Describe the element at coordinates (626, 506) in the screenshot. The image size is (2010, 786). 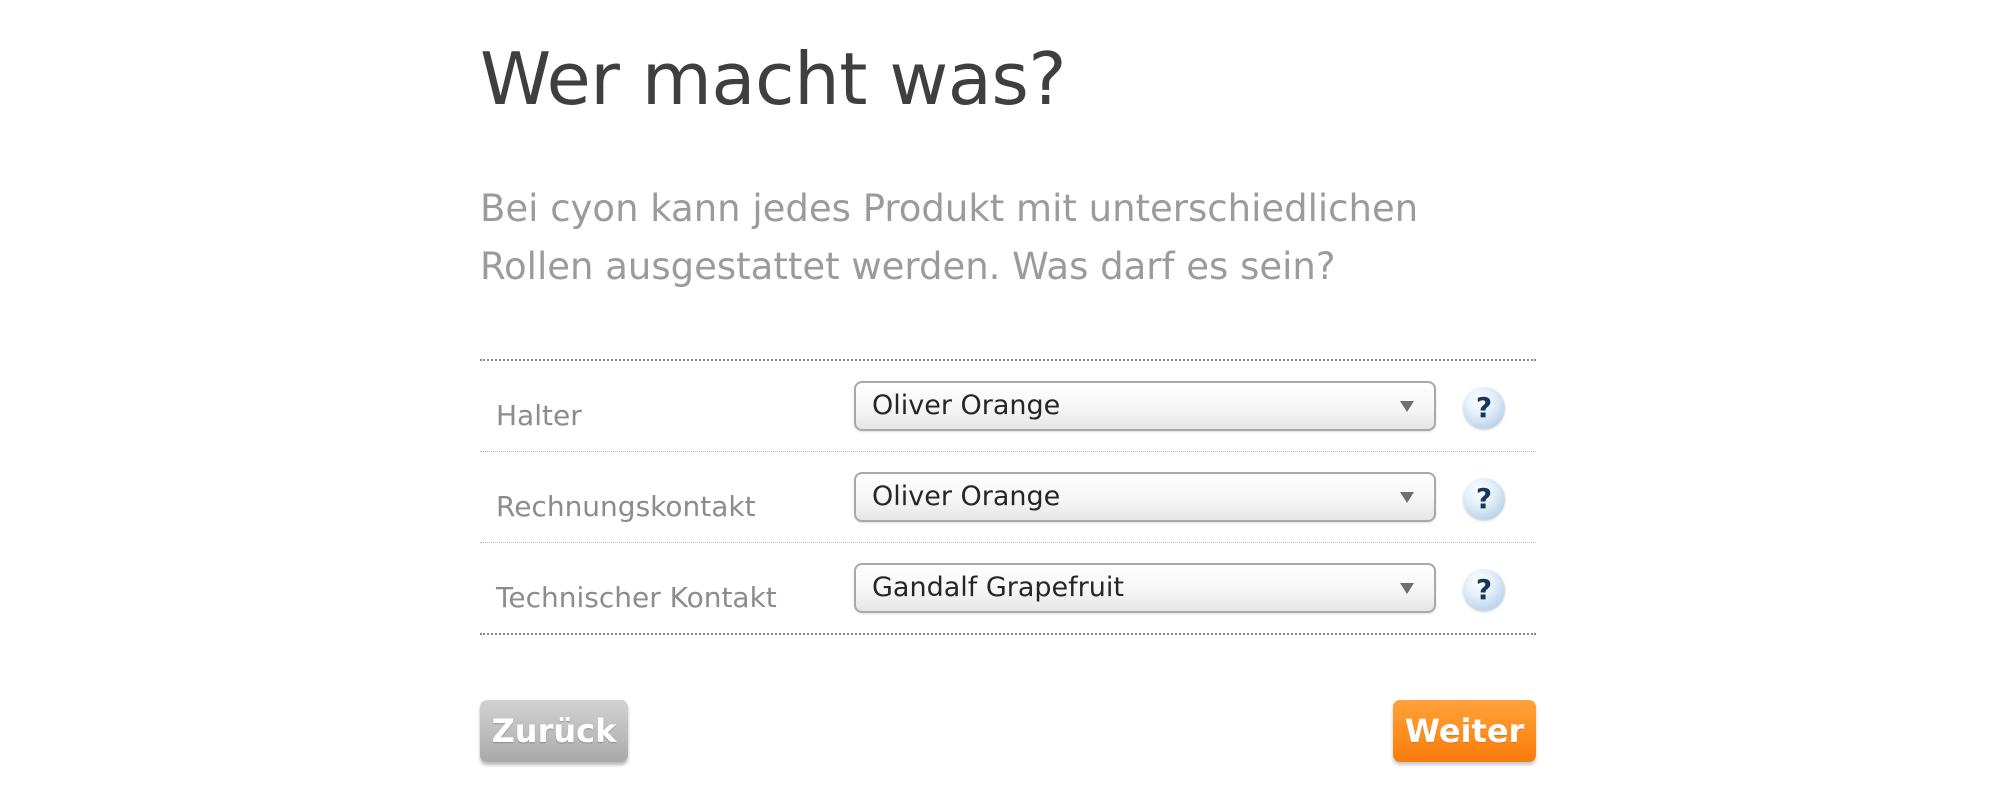
I see `role-label-rechnungskontakt: Rechnungskontakt` at that location.